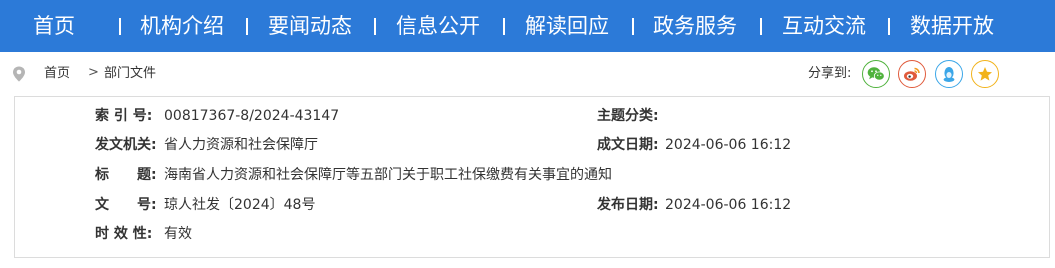 This screenshot has width=1055, height=268. I want to click on nav-item-home: 首页, so click(54, 26).